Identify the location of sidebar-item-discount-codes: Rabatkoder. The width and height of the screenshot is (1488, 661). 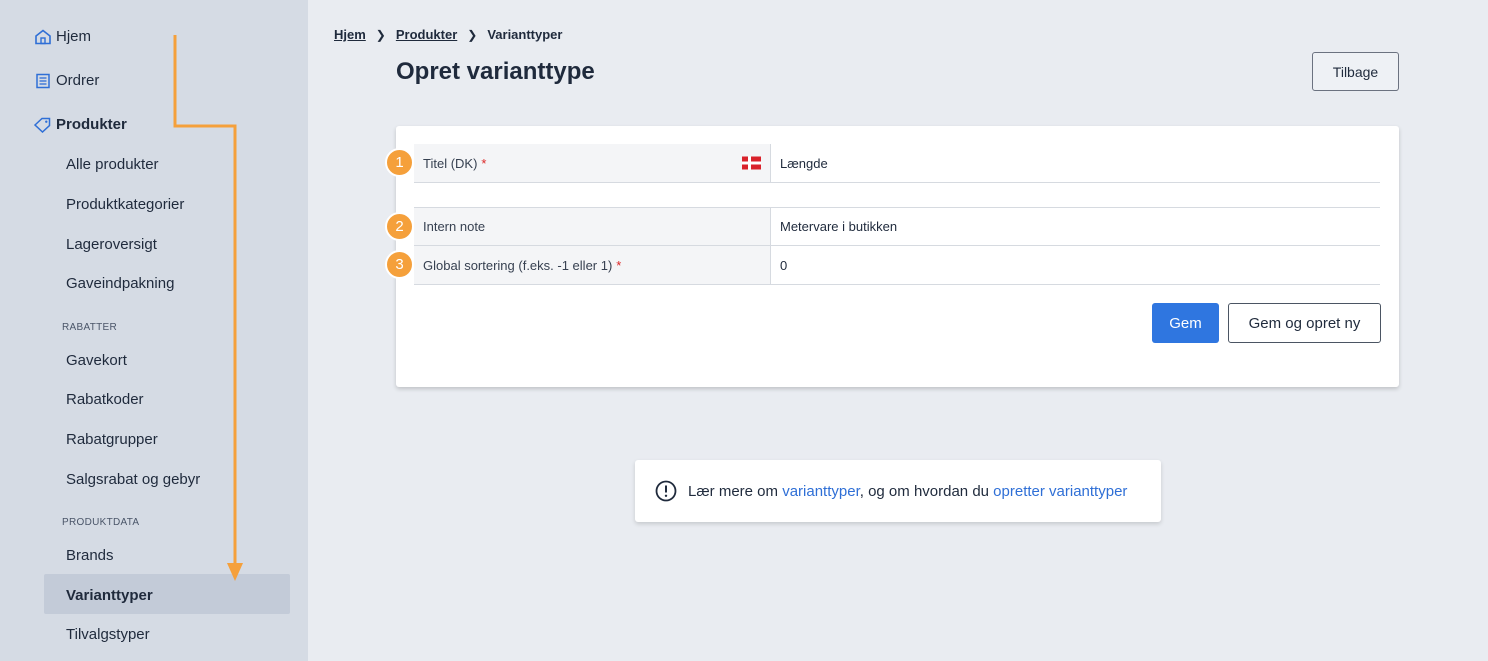
(105, 399).